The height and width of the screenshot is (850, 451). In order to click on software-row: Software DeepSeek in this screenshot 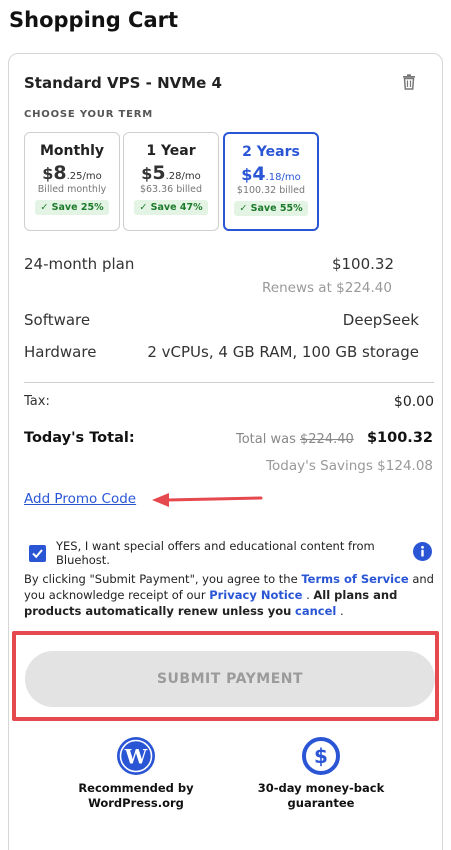, I will do `click(221, 320)`.